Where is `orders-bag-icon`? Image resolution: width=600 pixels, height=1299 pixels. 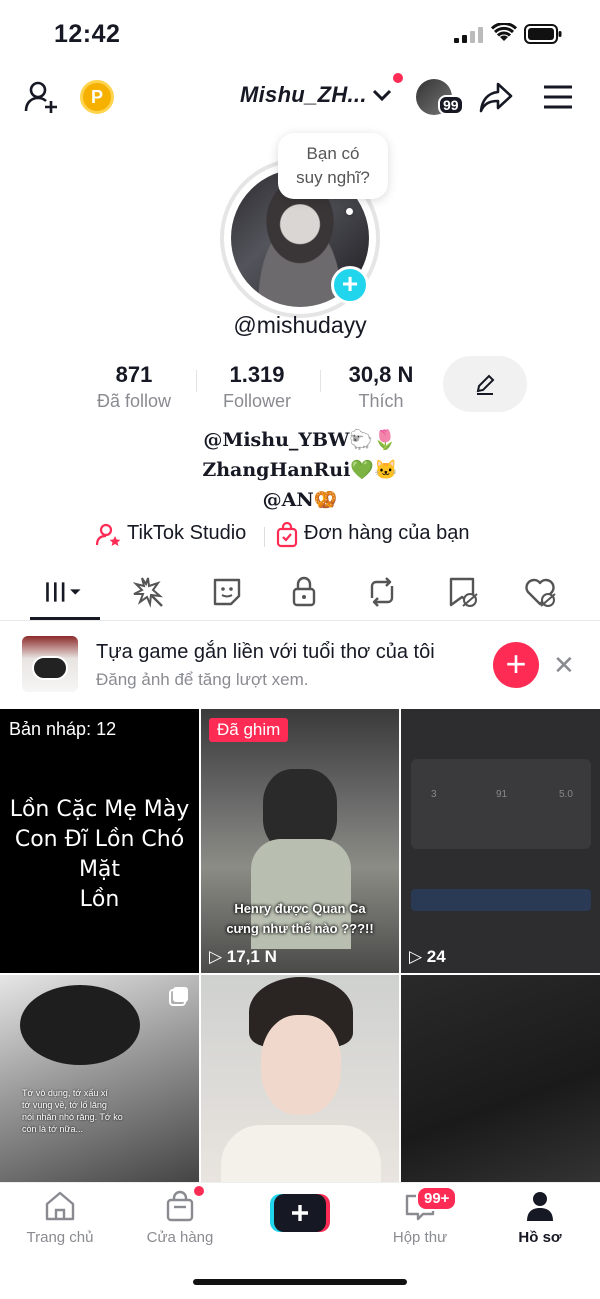
orders-bag-icon is located at coordinates (287, 535).